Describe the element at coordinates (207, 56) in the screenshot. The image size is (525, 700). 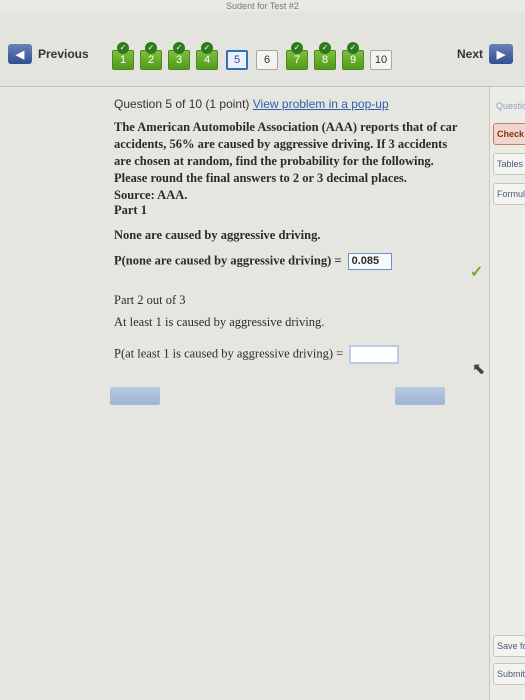
I see `question-tile-4: ✓ 4` at that location.